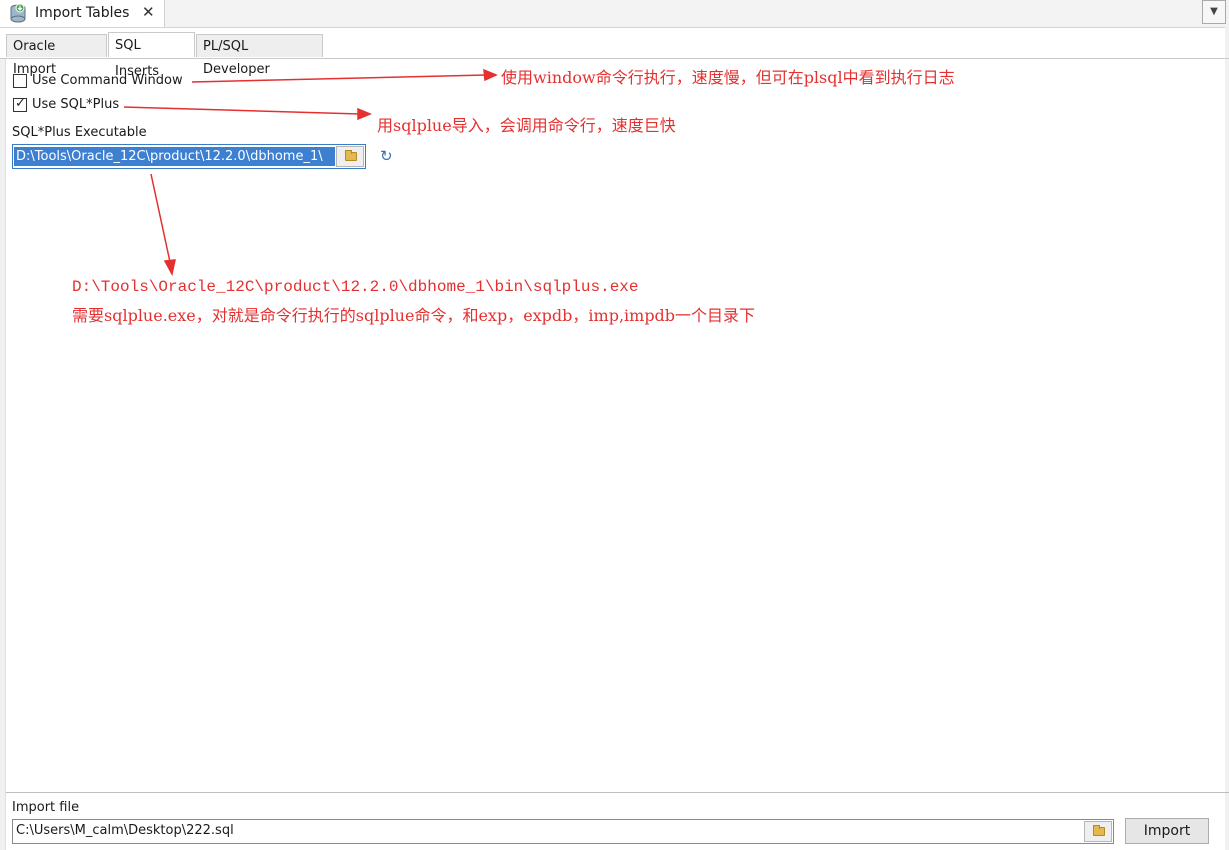 The height and width of the screenshot is (850, 1229). I want to click on arrow-command-window, so click(339, 78).